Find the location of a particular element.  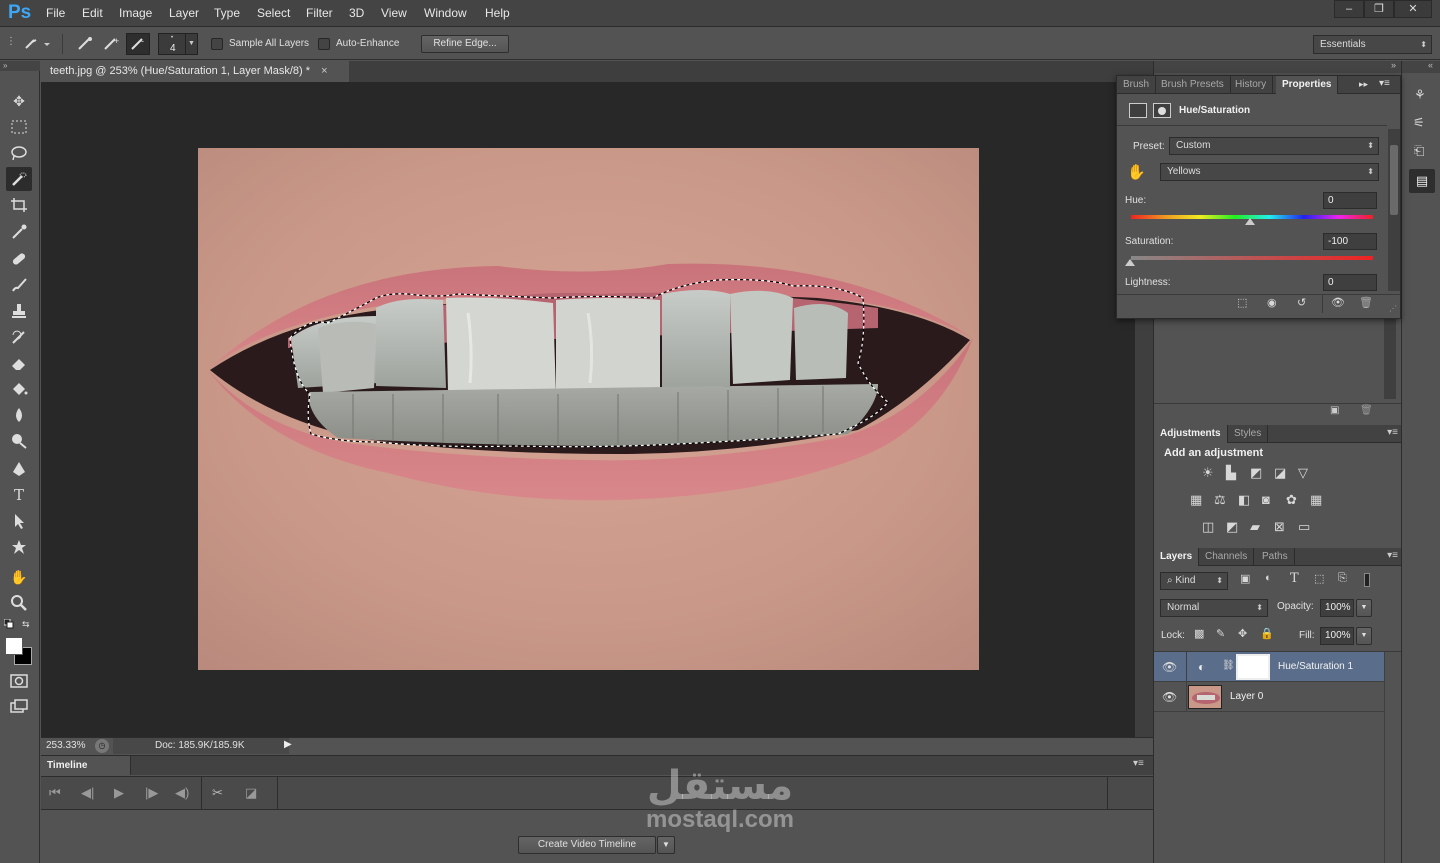

status-info-icon: ◷ is located at coordinates (102, 746).